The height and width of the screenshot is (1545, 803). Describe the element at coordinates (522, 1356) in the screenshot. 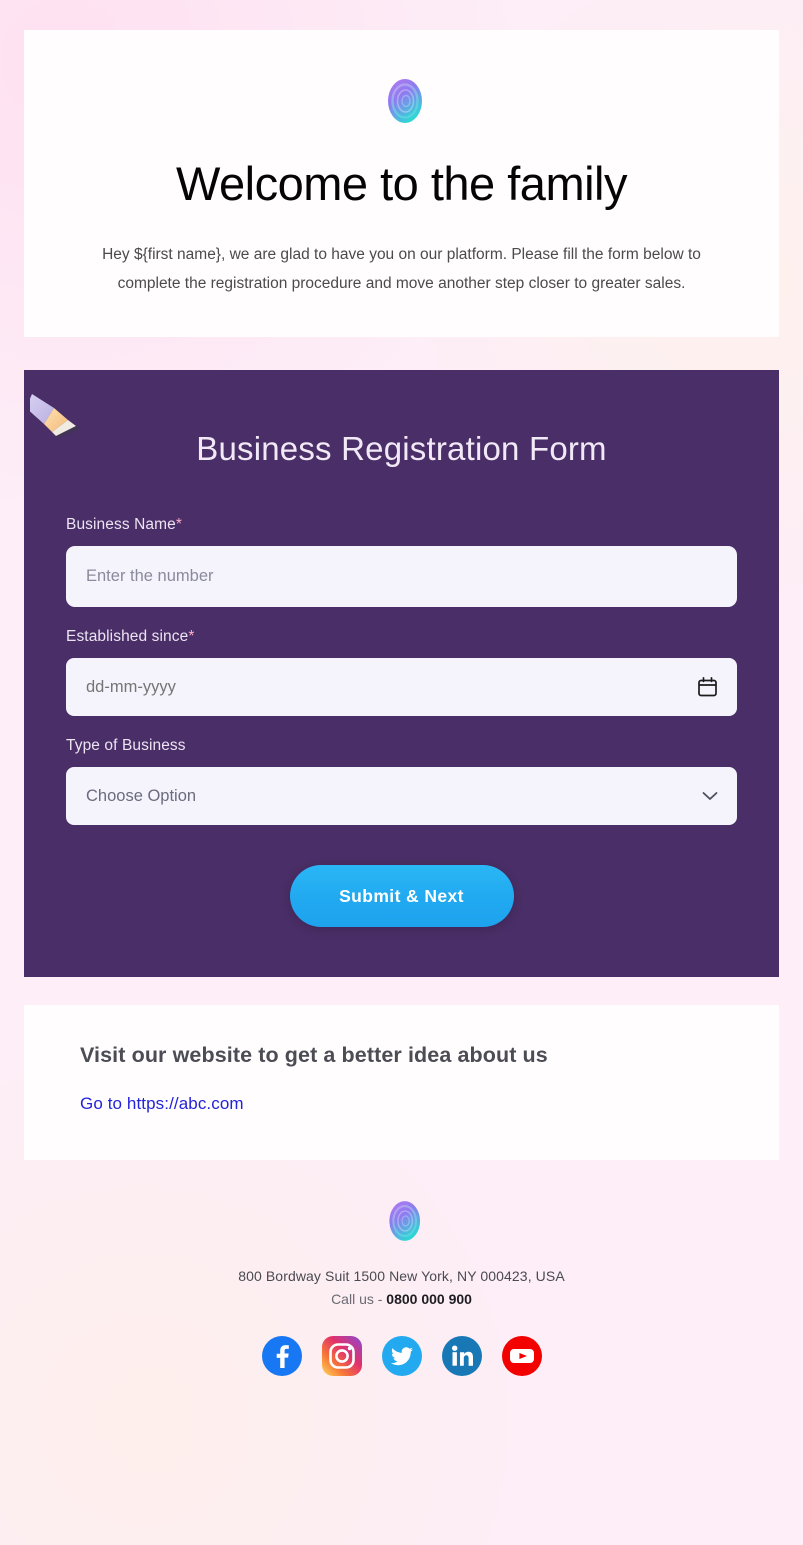

I see `youtube-icon` at that location.